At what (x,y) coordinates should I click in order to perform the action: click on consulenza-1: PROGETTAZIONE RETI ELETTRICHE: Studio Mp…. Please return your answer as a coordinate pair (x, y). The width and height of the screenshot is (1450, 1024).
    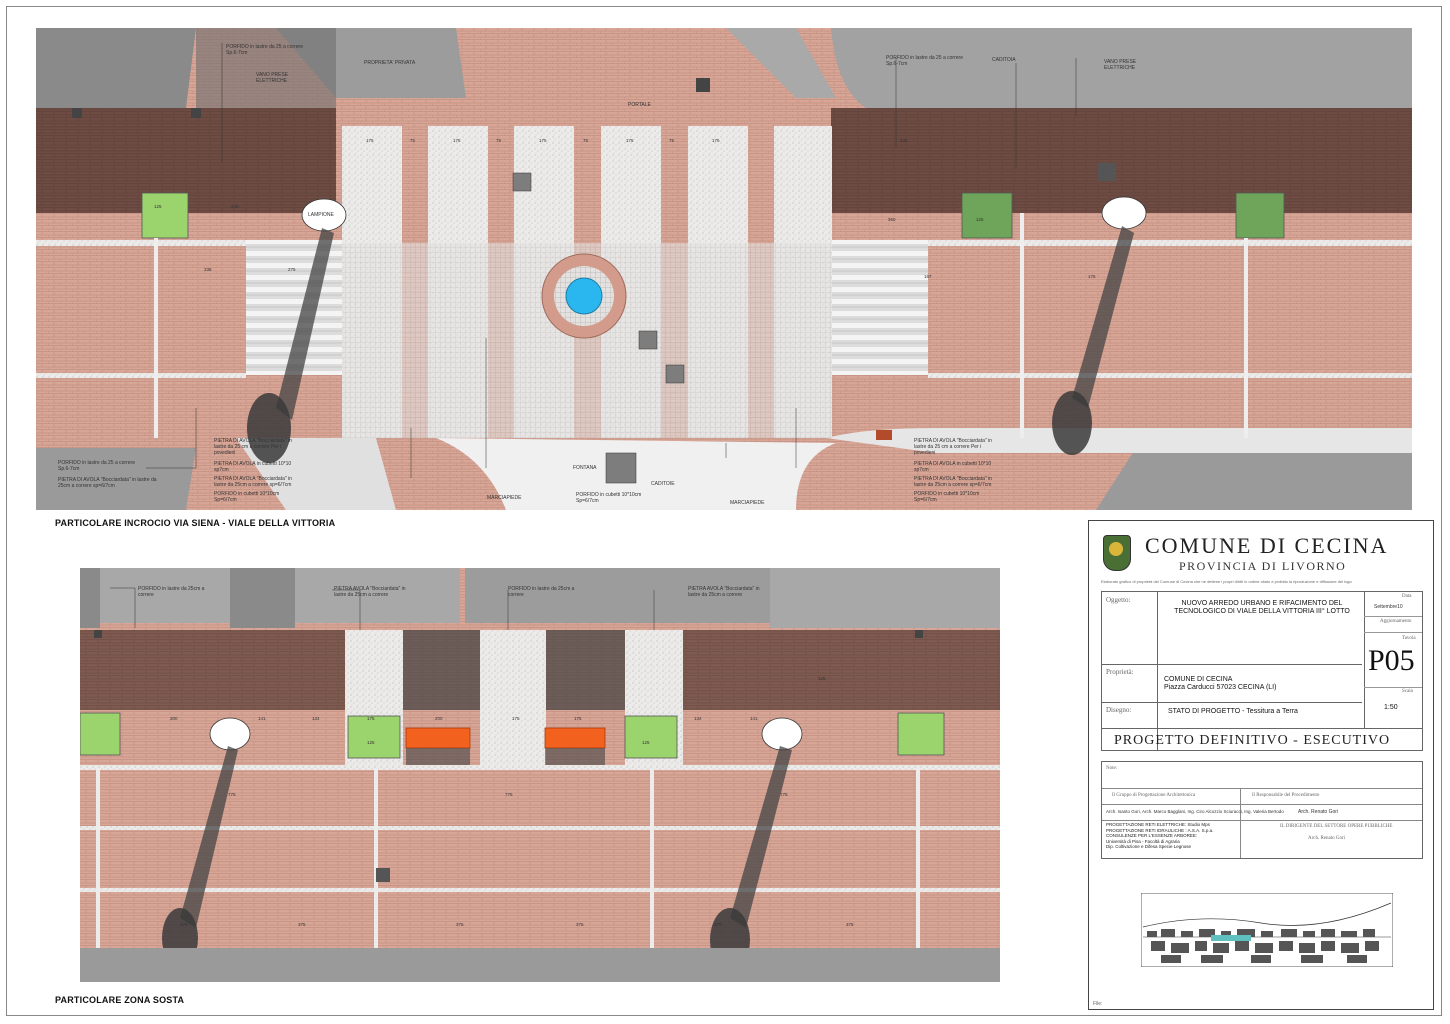
    Looking at the image, I should click on (1158, 824).